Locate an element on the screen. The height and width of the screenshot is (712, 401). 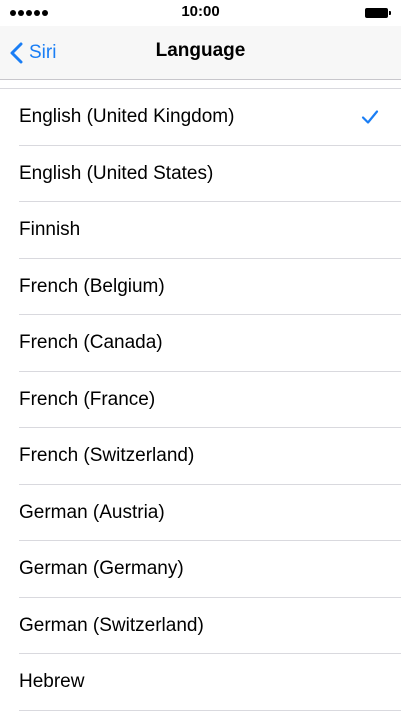
language-label: English (United Kingdom) is located at coordinates (127, 117).